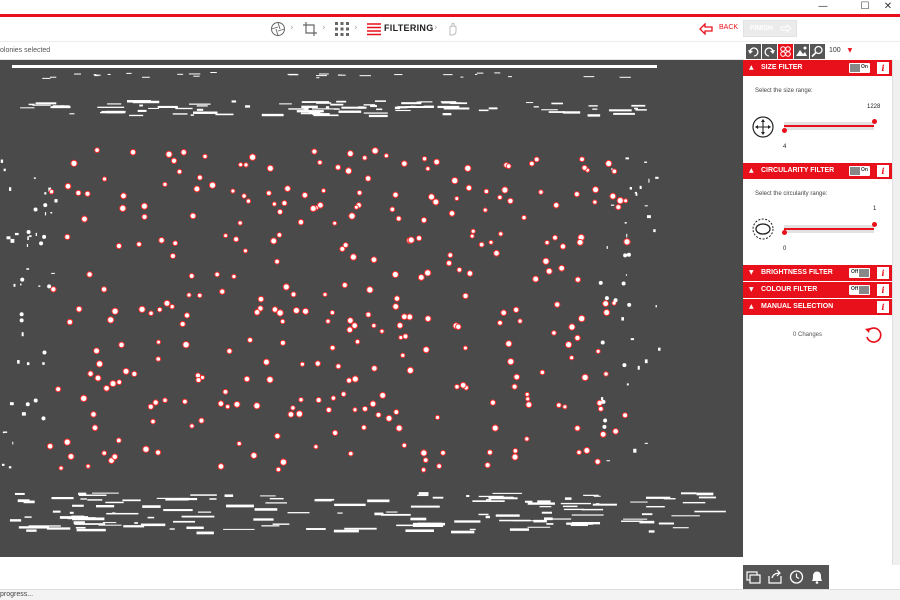 The height and width of the screenshot is (600, 900). Describe the element at coordinates (823, 7) in the screenshot. I see `minimize-button: —` at that location.